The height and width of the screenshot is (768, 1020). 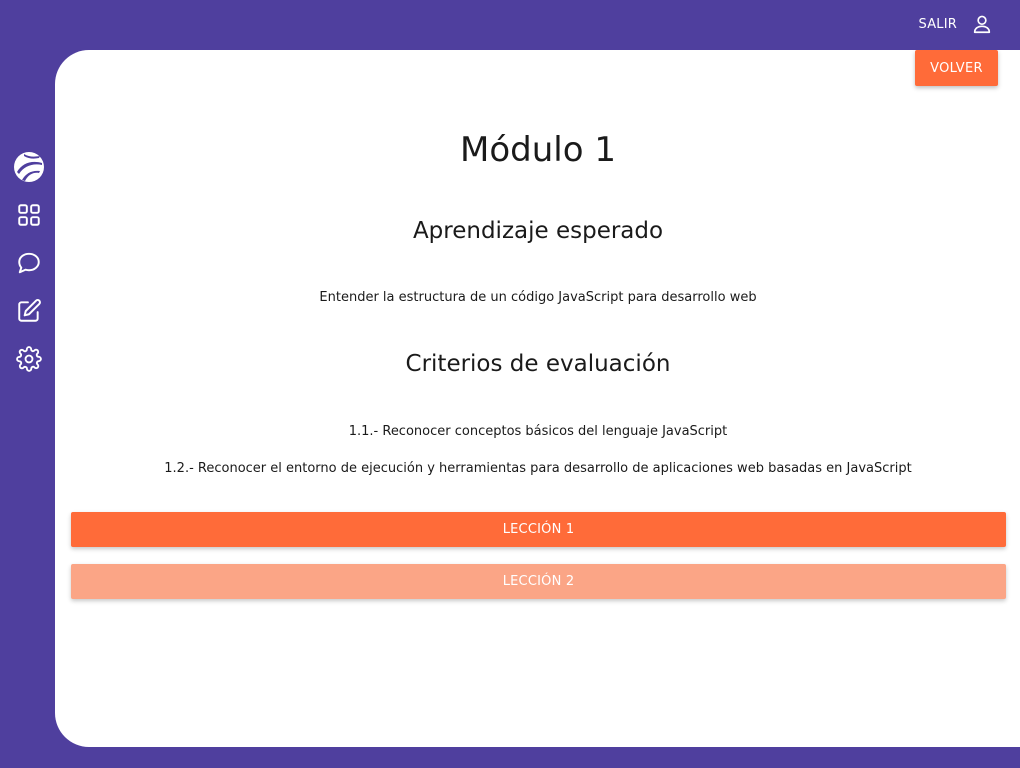 I want to click on logo-icon, so click(x=29, y=167).